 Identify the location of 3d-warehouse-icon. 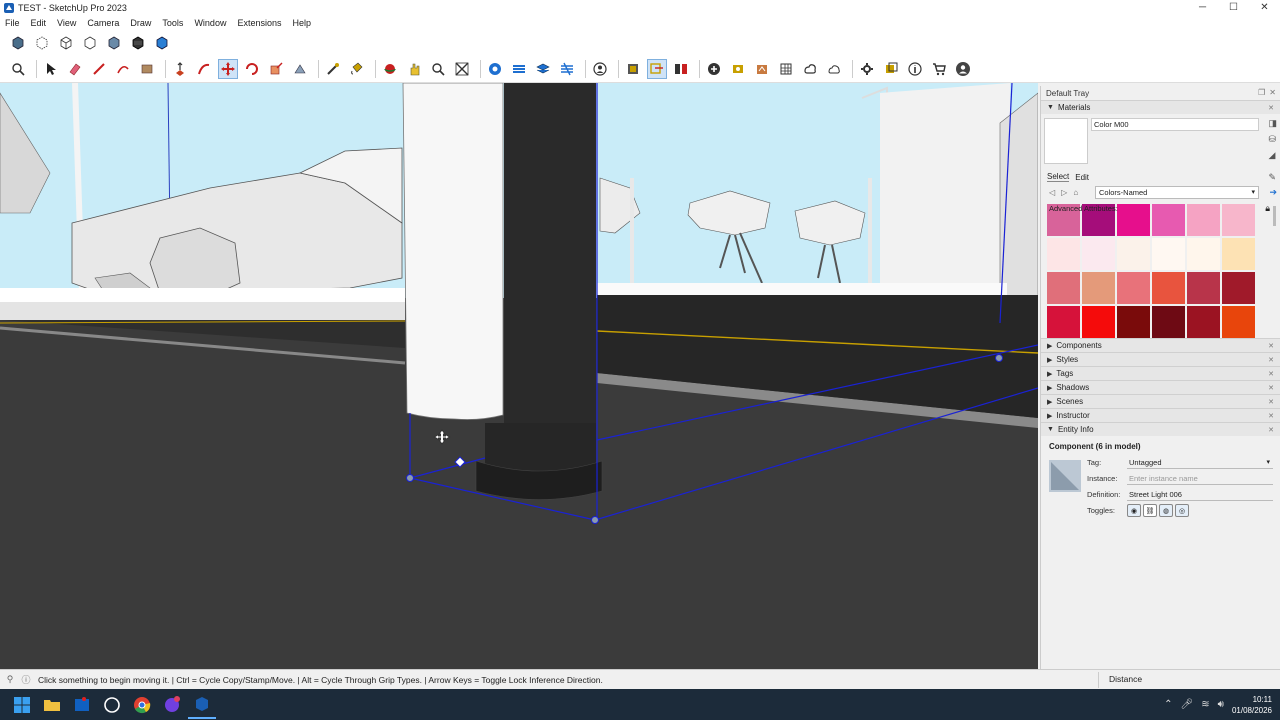
(495, 69).